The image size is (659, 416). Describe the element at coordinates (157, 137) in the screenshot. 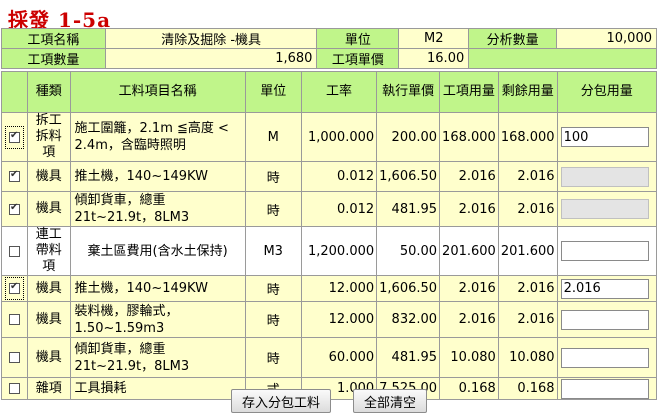

I see `row-item-name: 施工圍籬，2.1m ≦高度 < 2.4m，含臨時照明` at that location.